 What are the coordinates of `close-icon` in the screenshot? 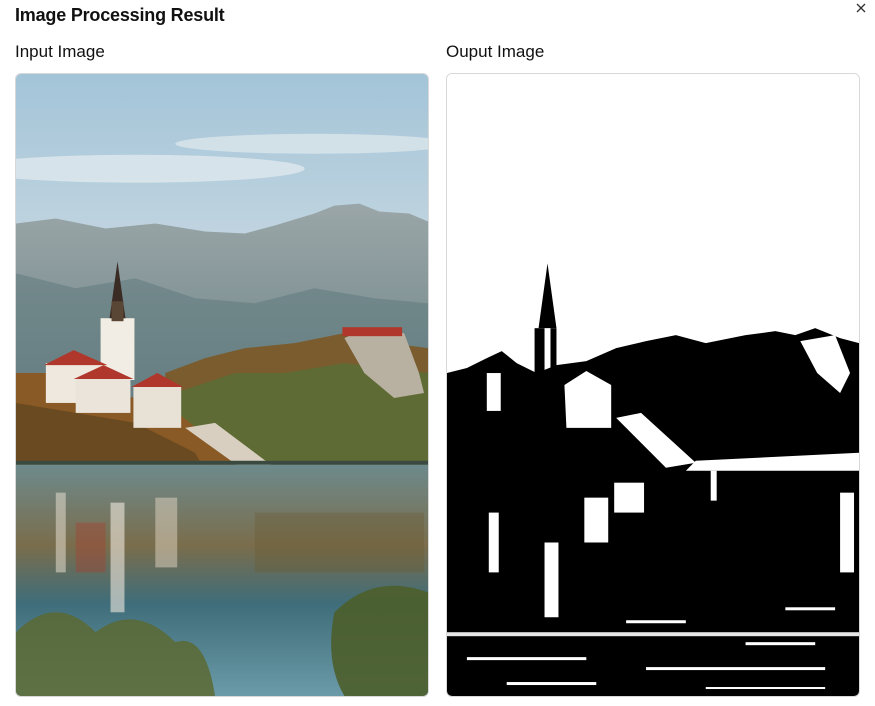 It's located at (861, 9).